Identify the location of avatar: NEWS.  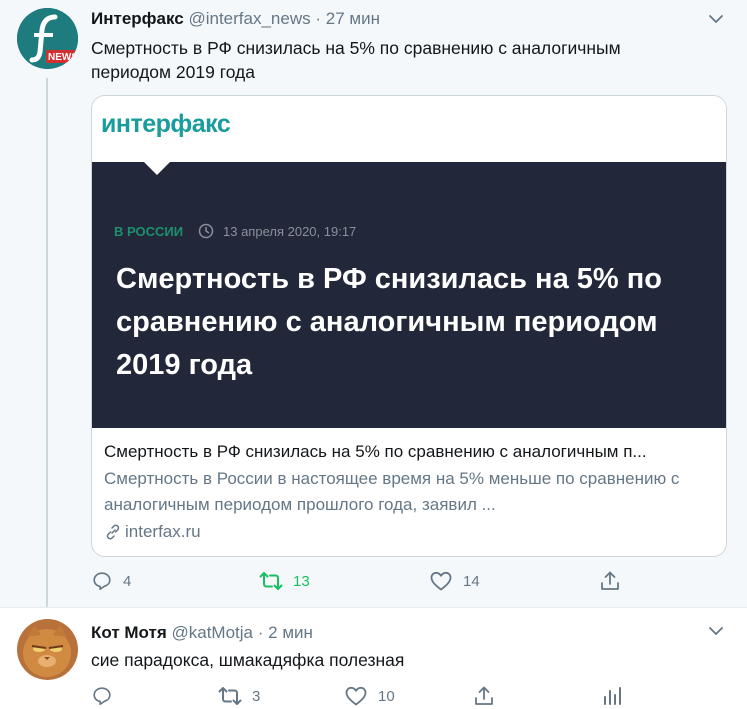
(47, 38).